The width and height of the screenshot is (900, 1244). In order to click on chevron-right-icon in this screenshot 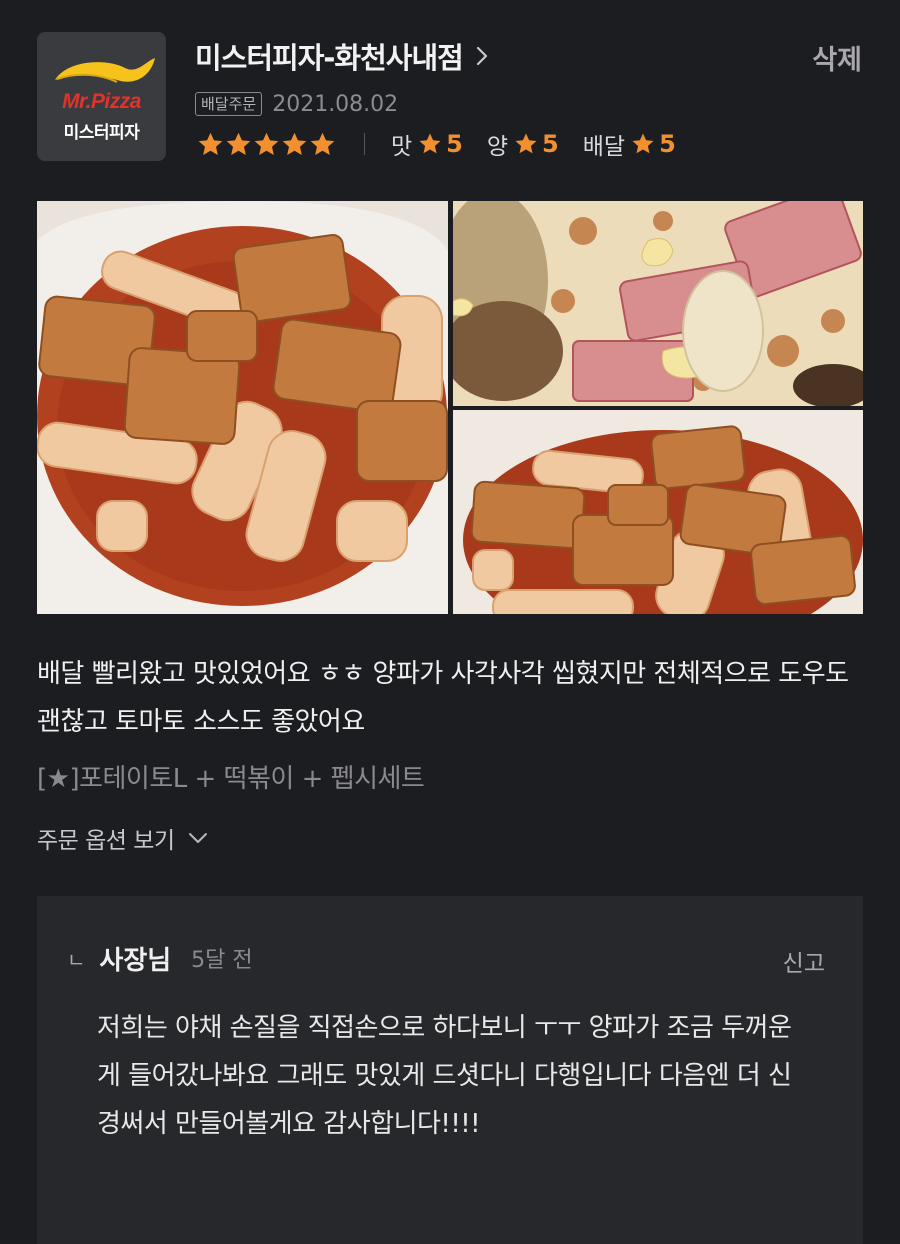, I will do `click(482, 56)`.